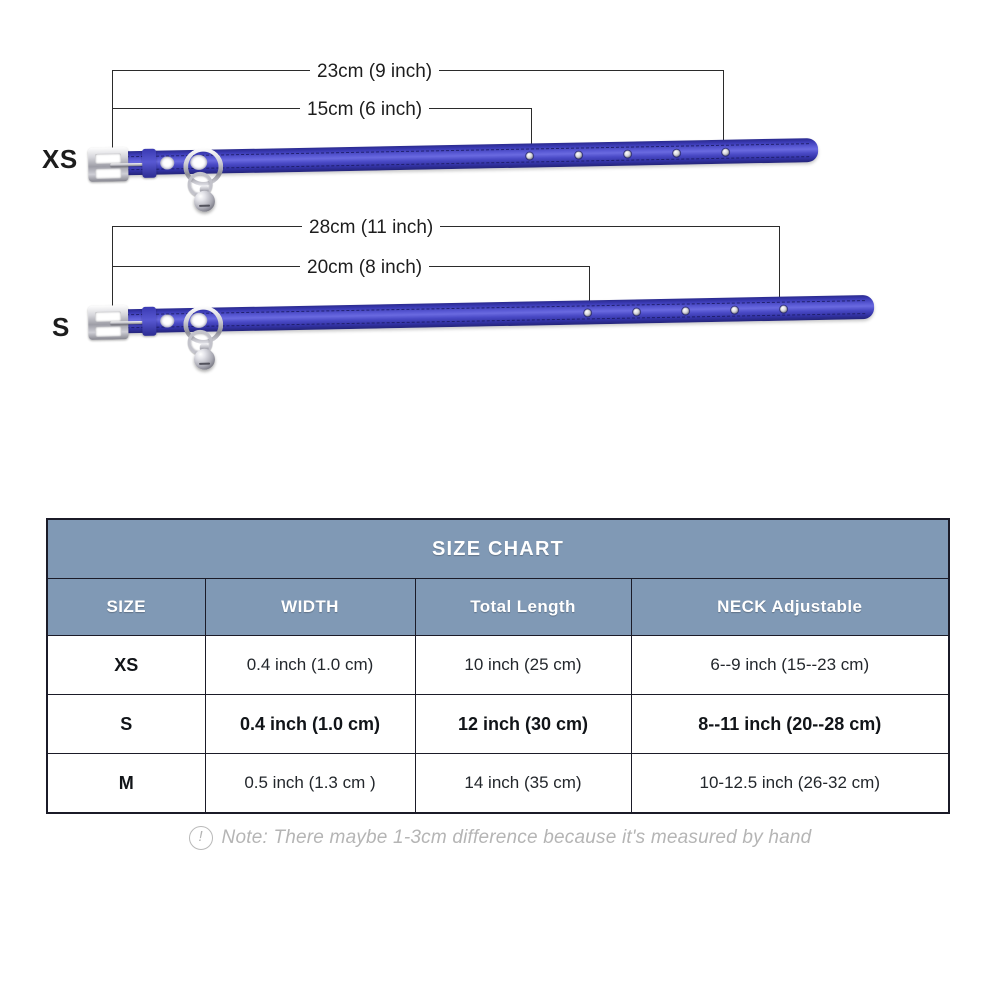  Describe the element at coordinates (61, 327) in the screenshot. I see `size-label-s: S` at that location.